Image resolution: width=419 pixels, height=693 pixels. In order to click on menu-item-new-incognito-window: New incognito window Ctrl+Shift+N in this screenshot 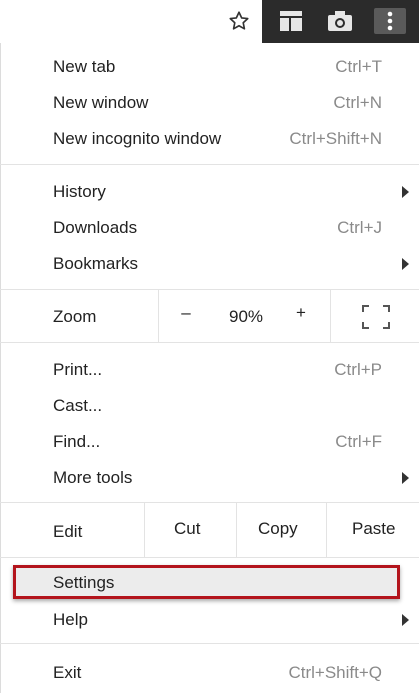, I will do `click(209, 139)`.